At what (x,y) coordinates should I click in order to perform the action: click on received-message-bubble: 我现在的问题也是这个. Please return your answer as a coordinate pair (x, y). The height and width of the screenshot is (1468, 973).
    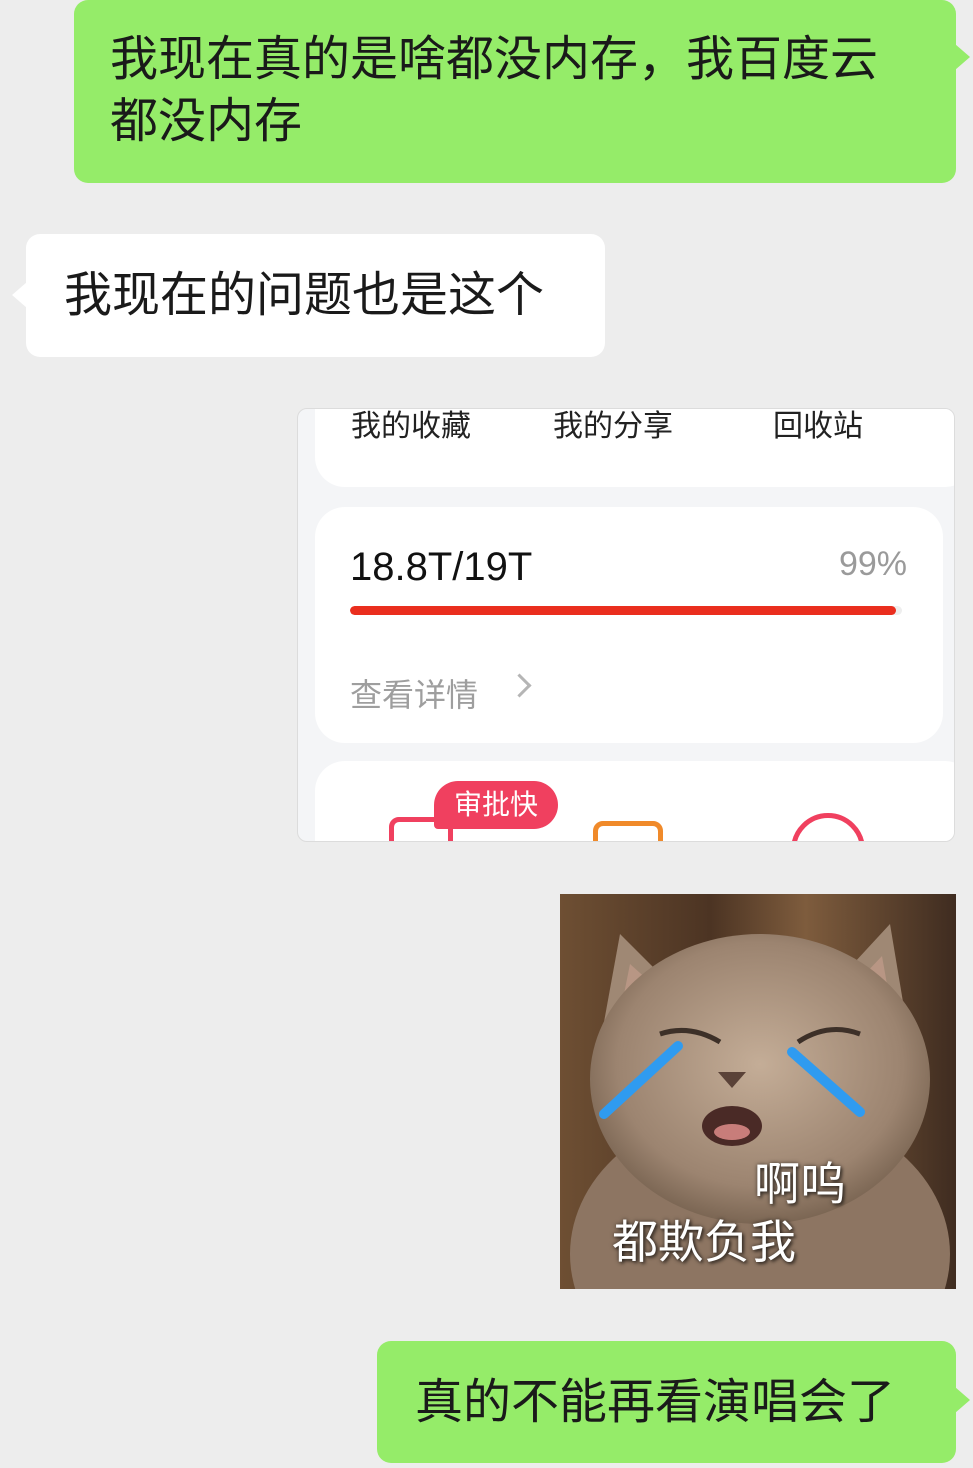
    Looking at the image, I should click on (308, 295).